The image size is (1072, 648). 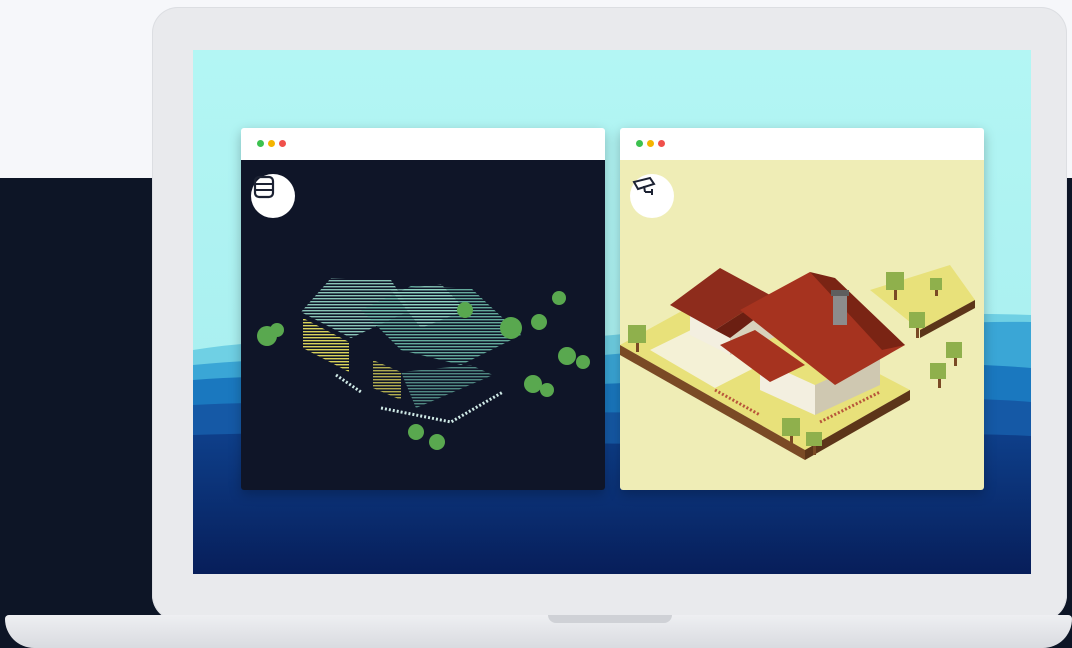 I want to click on point-cloud-house-illustration, so click(x=423, y=364).